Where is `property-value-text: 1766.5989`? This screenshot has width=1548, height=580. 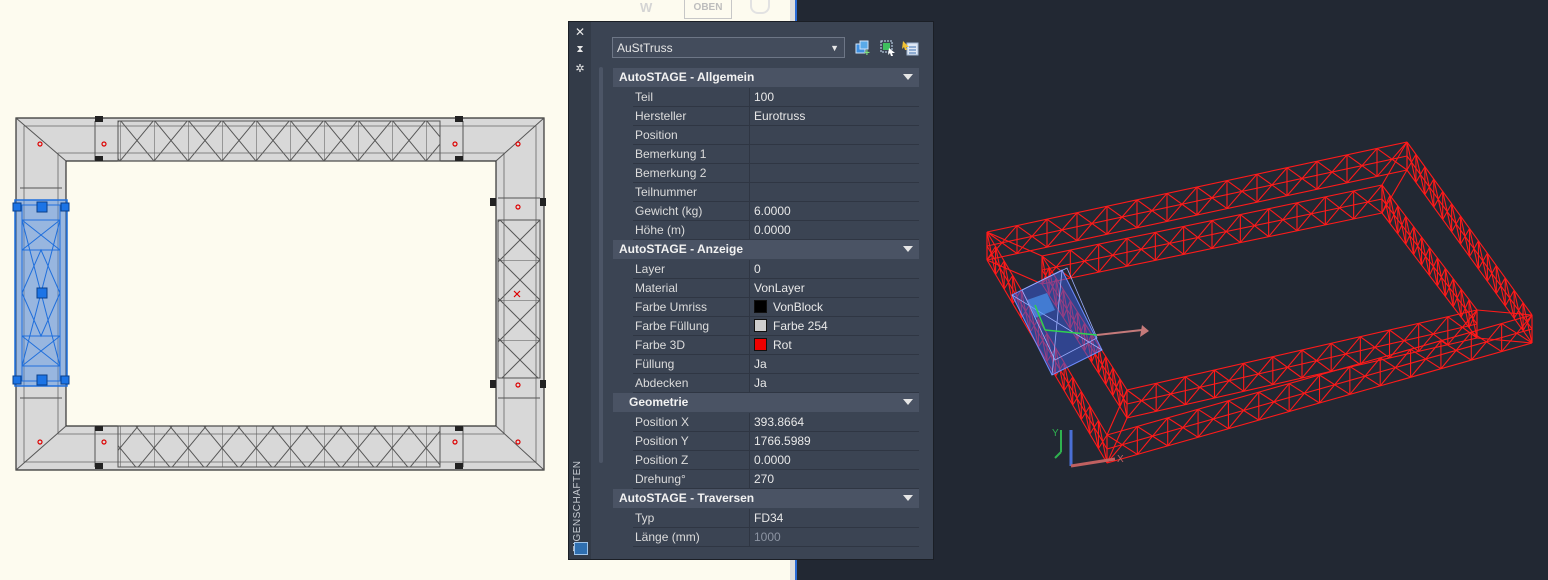
property-value-text: 1766.5989 is located at coordinates (782, 441).